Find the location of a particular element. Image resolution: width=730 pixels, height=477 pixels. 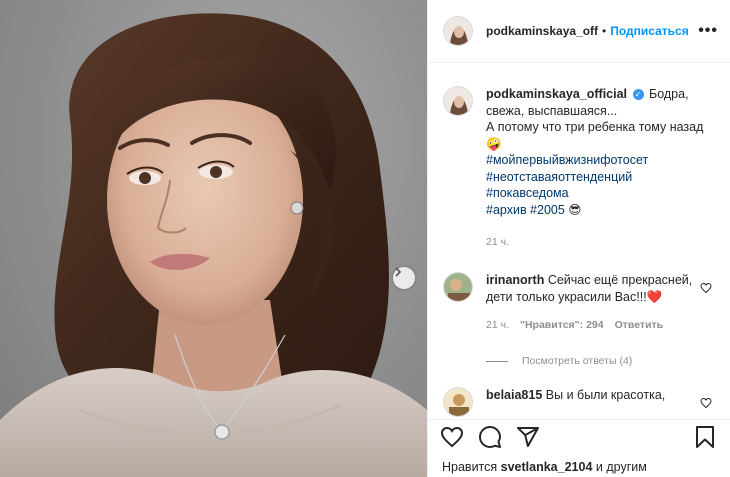

caption-author-avatar is located at coordinates (458, 101).